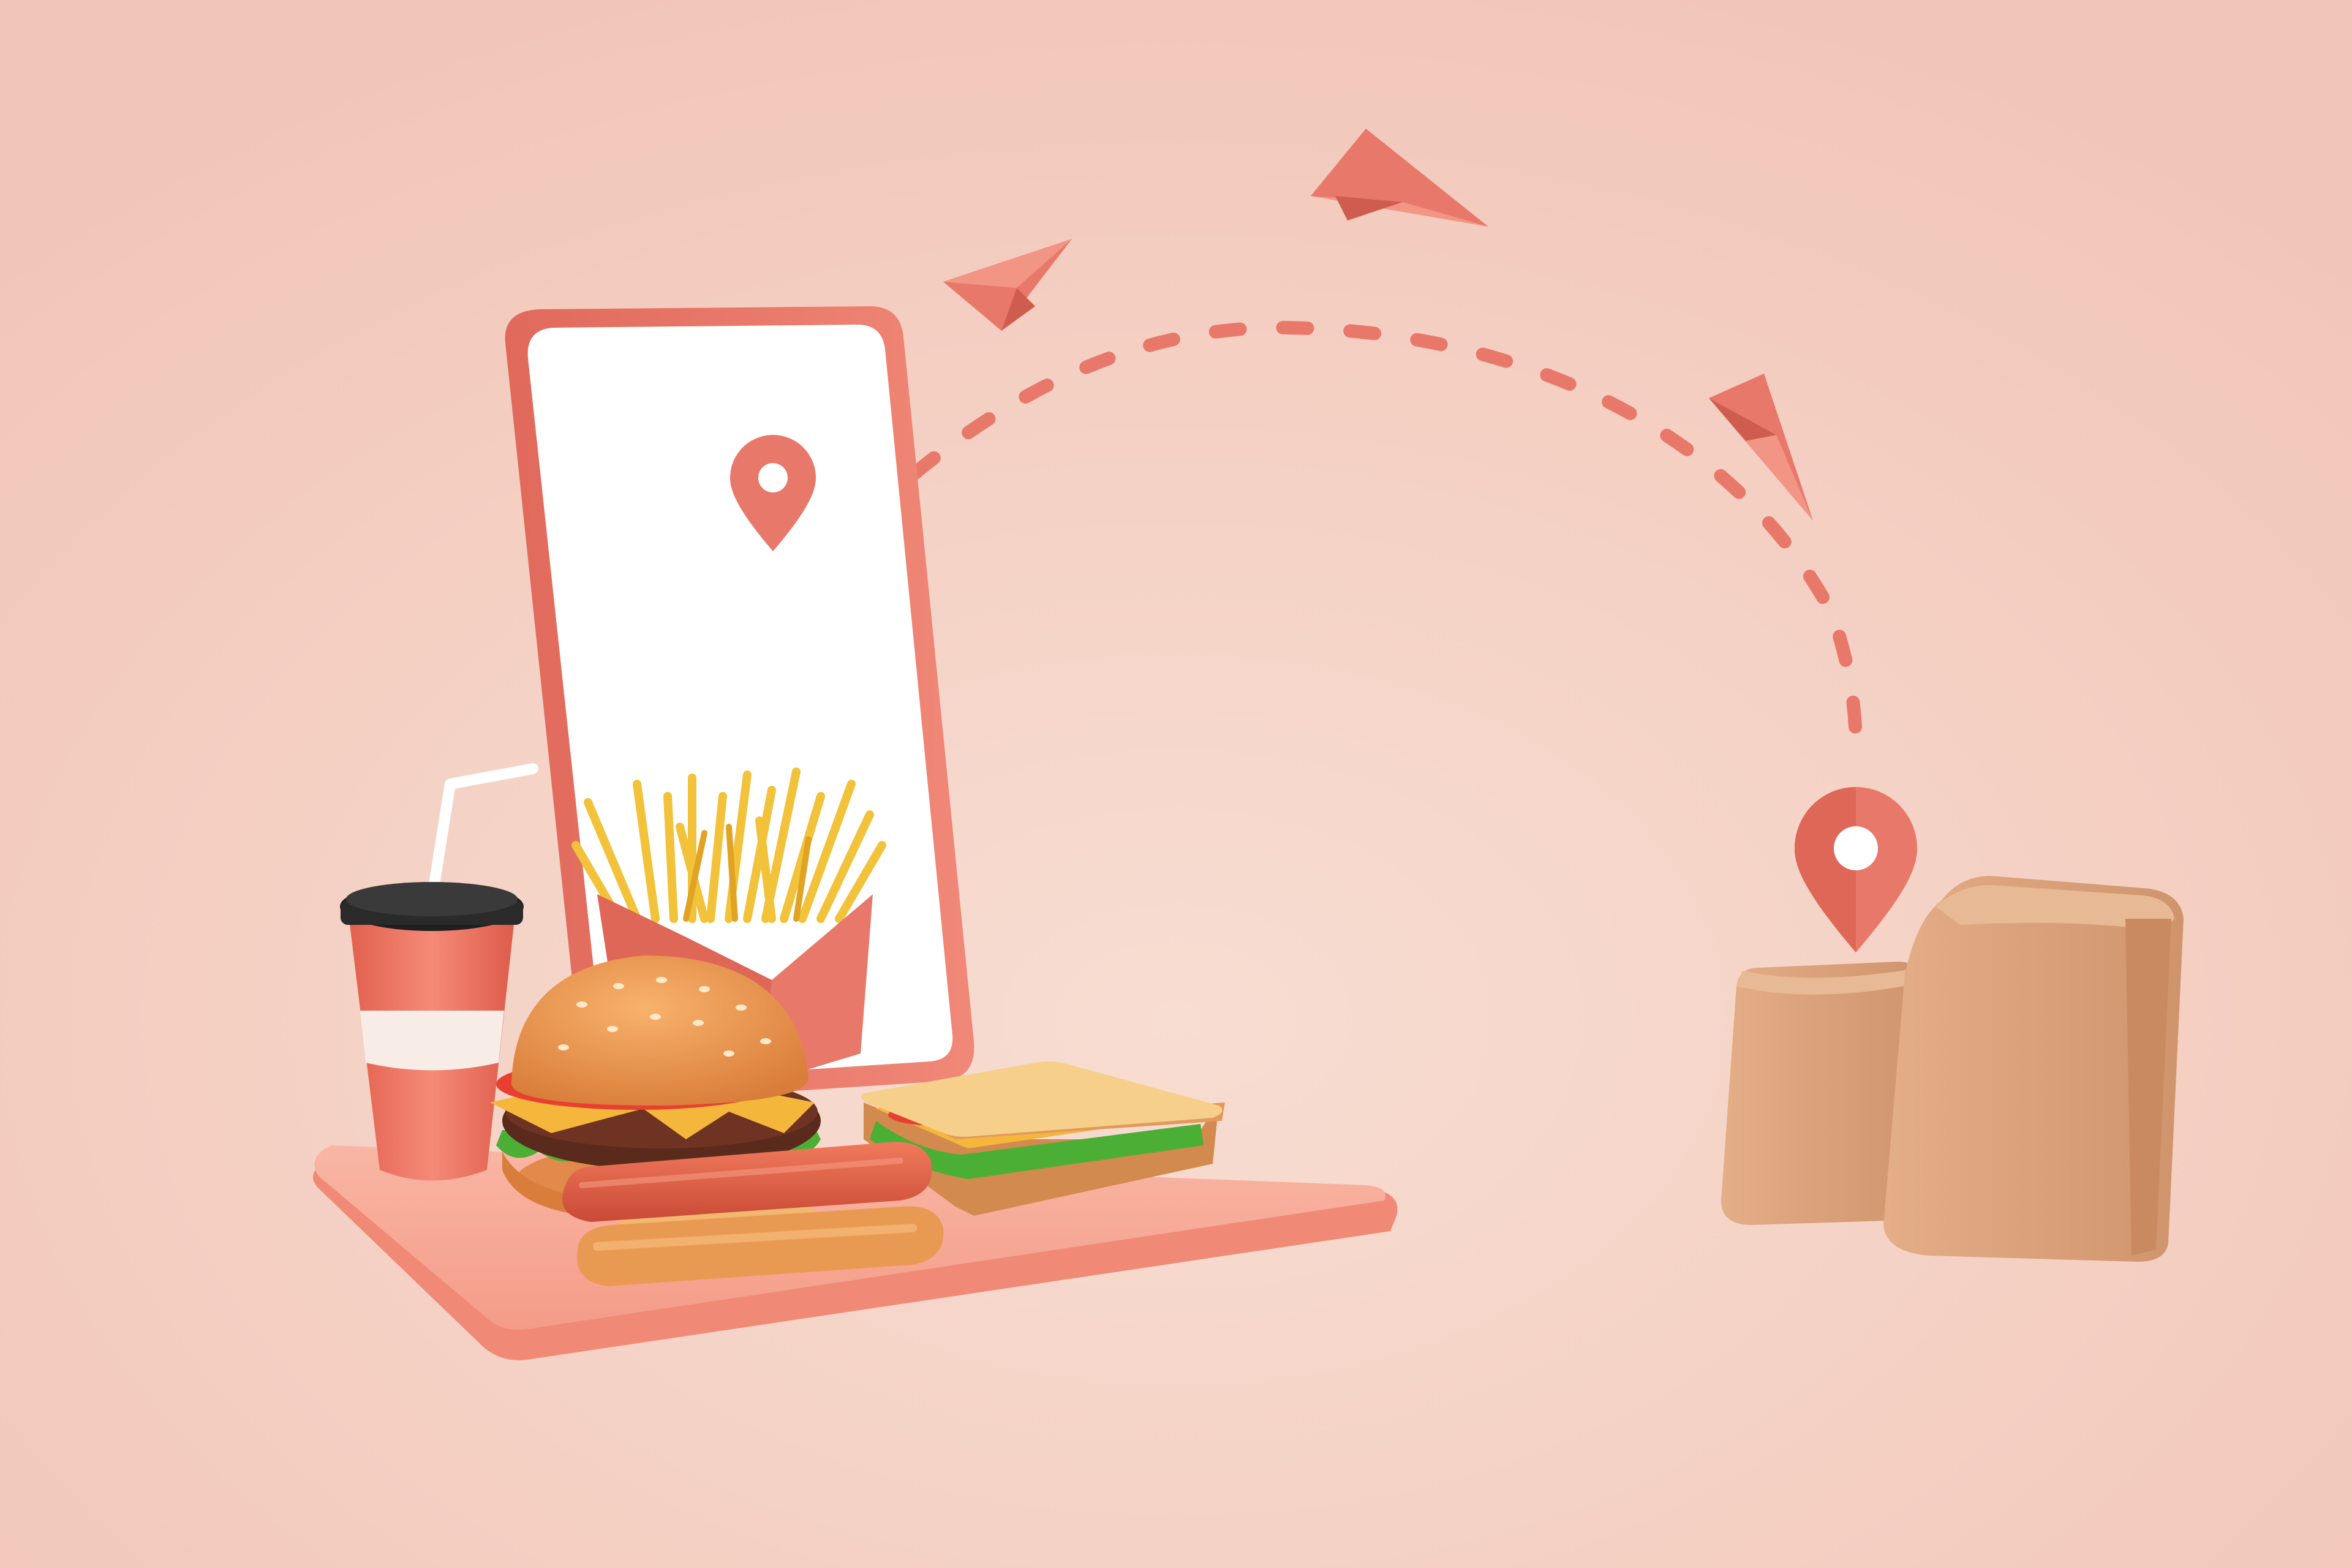  Describe the element at coordinates (2034, 1069) in the screenshot. I see `paper-bag-large` at that location.